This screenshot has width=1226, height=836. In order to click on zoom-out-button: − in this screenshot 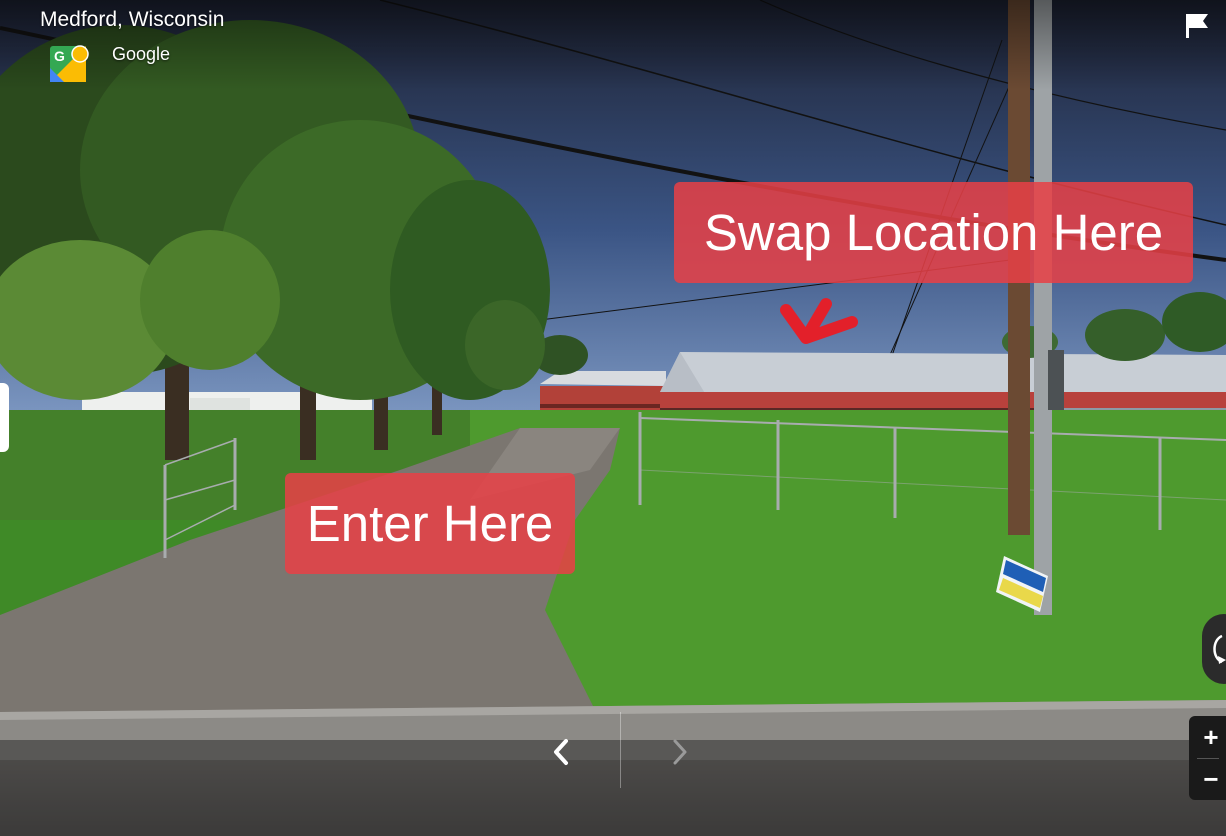, I will do `click(1207, 779)`.